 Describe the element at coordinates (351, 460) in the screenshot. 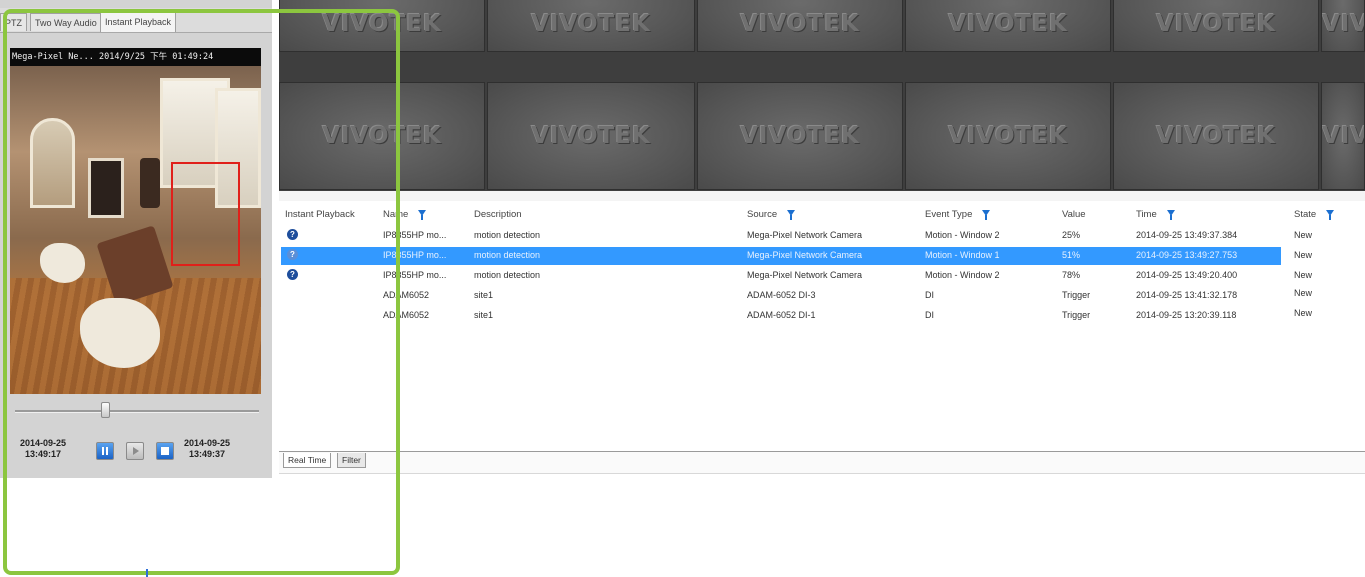

I see `tab-filter: Filter` at that location.